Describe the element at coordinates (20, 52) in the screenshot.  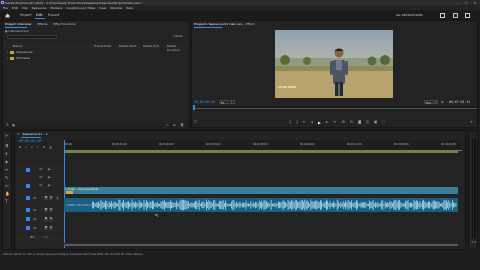
I see `list-item: › Sequences` at that location.